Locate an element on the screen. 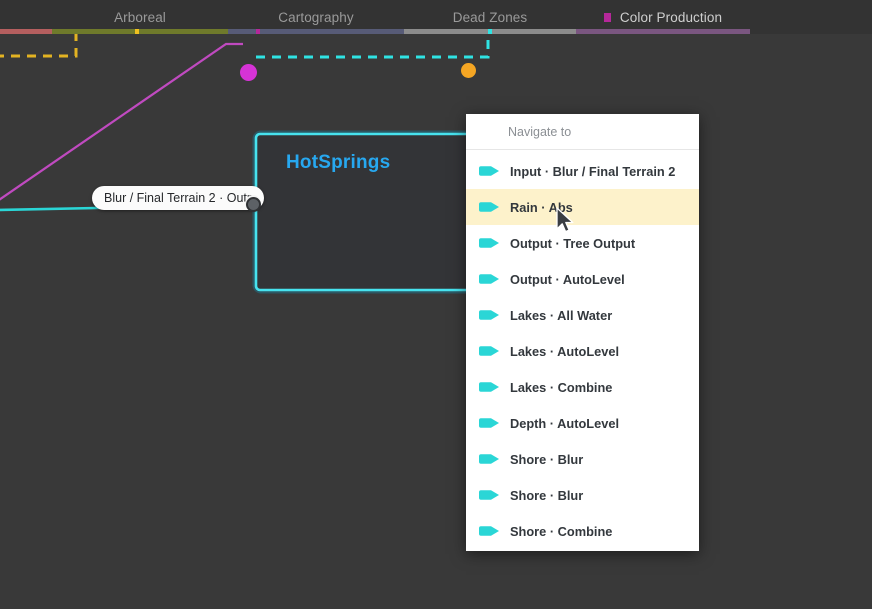 The height and width of the screenshot is (609, 872). menu-header: Navigate to is located at coordinates (582, 132).